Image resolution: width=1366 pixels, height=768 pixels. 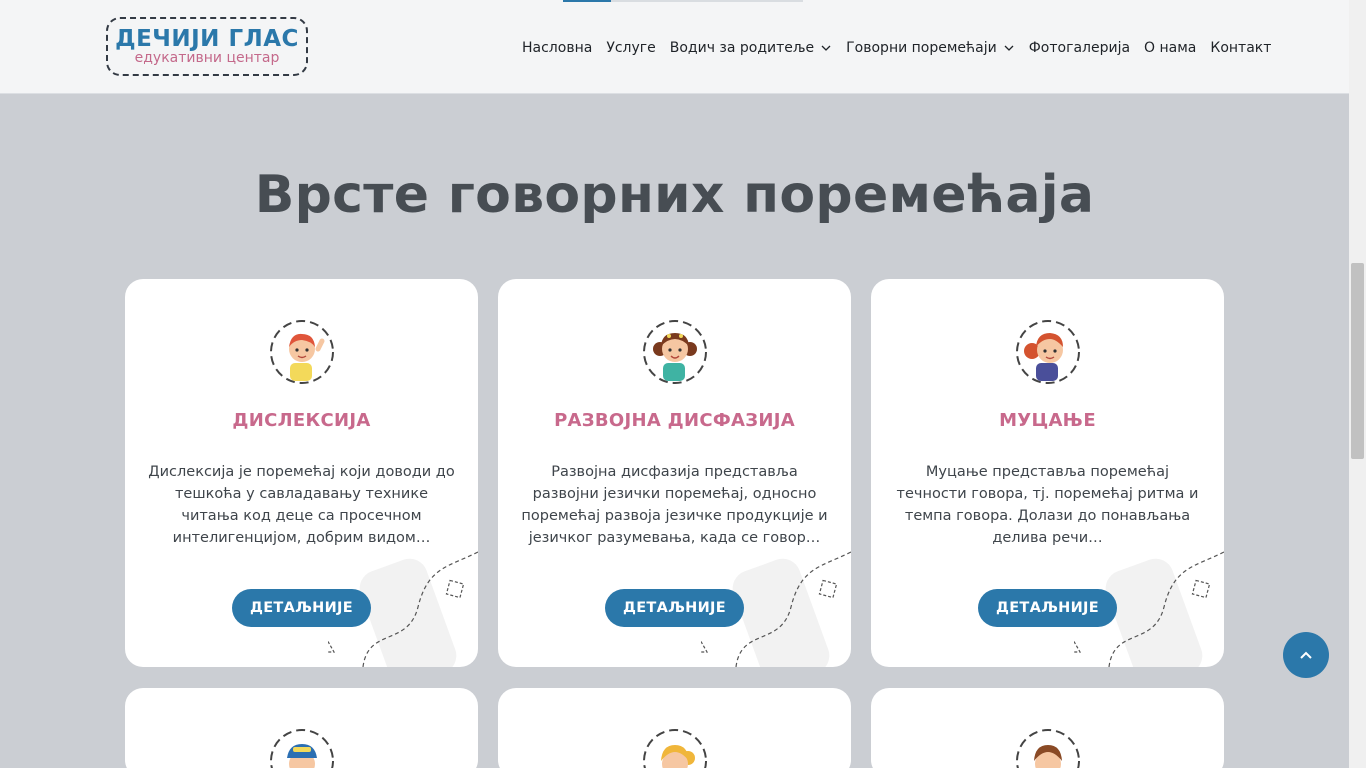 What do you see at coordinates (742, 48) in the screenshot?
I see `nav-parents-guide-label: Водич за родитеље` at bounding box center [742, 48].